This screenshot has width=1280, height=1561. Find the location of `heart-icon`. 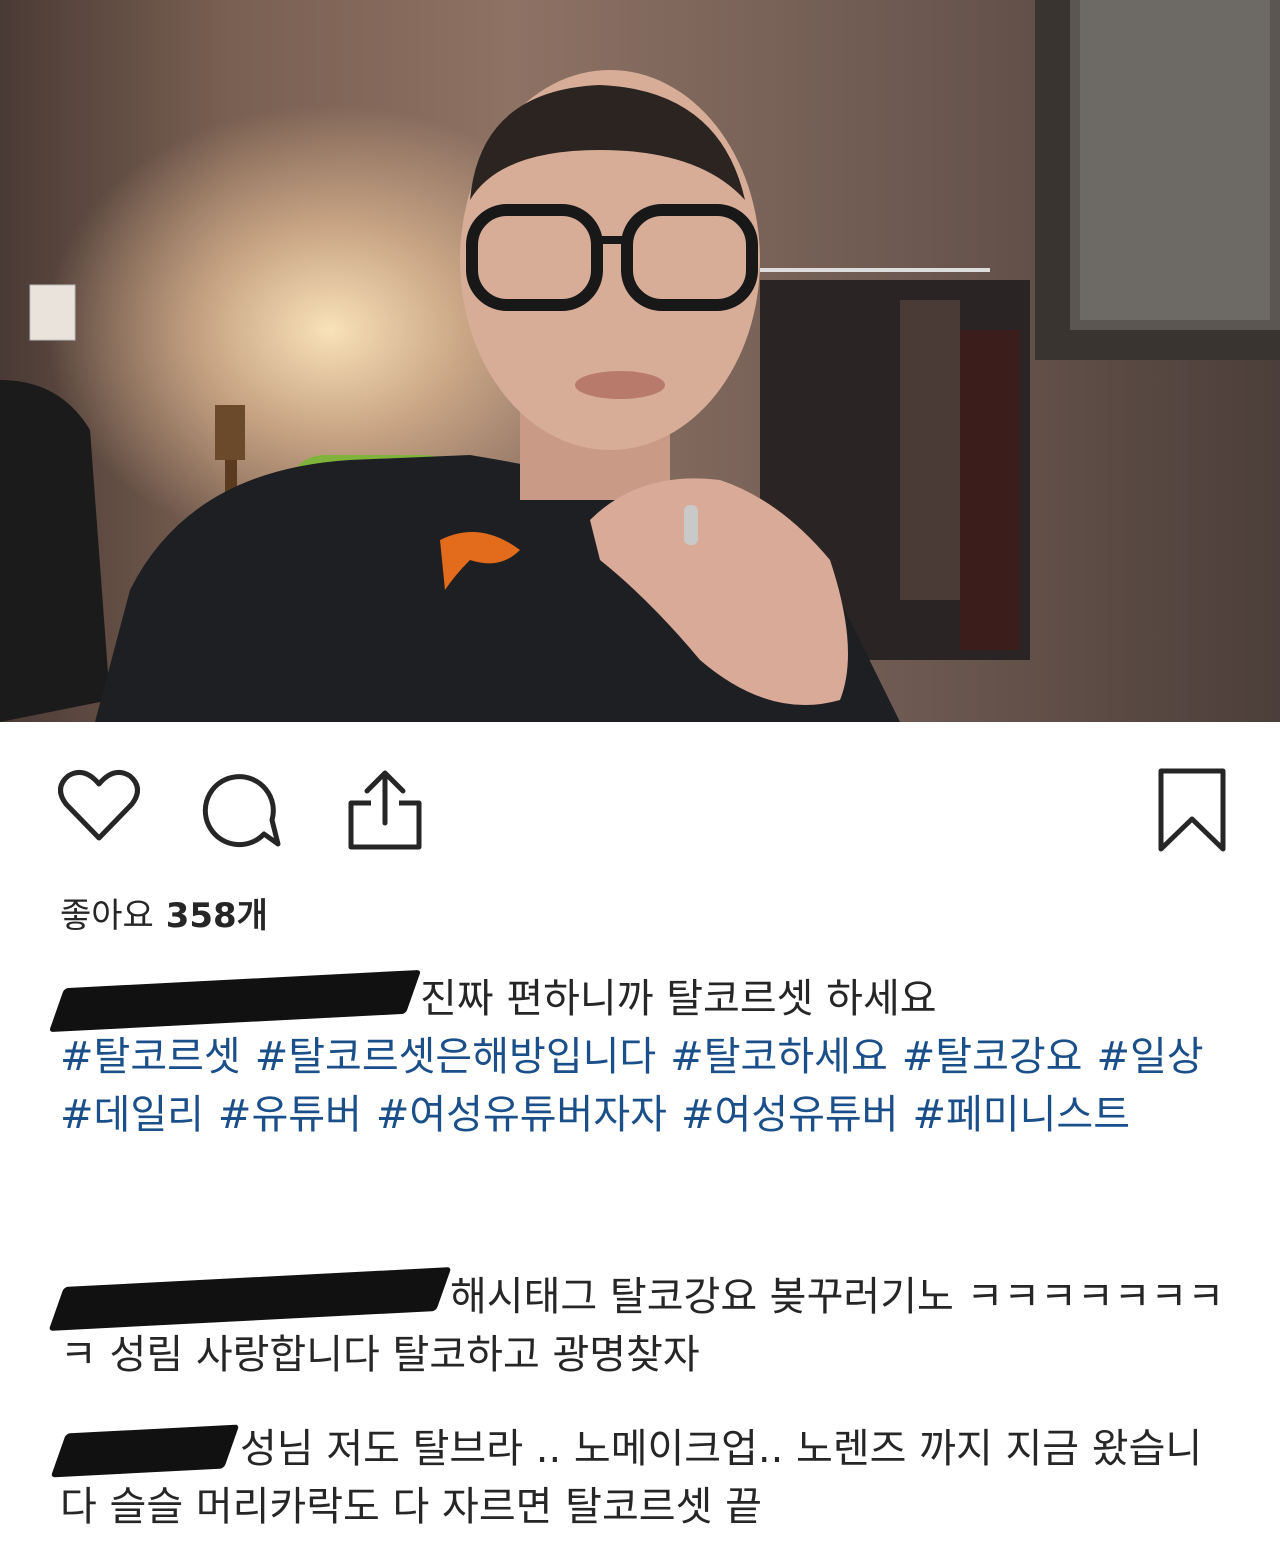

heart-icon is located at coordinates (99, 805).